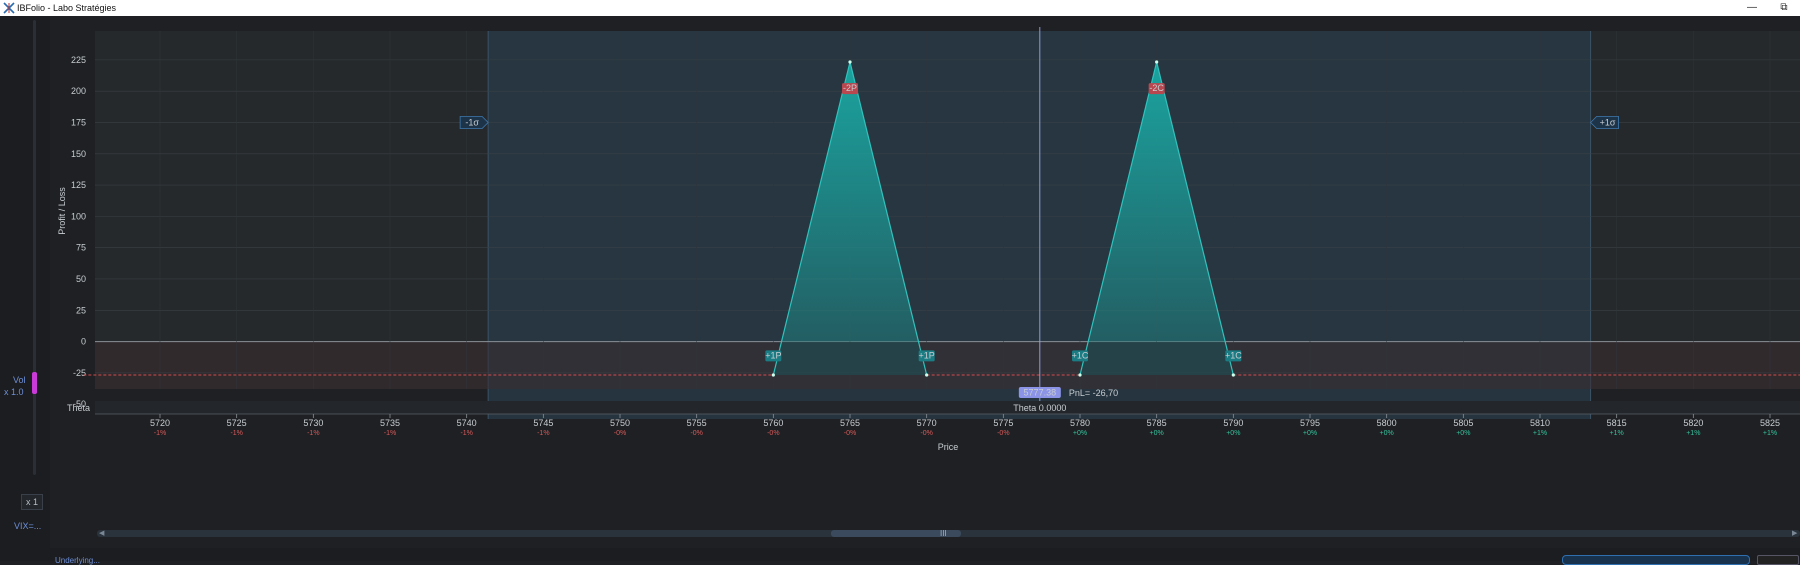 This screenshot has width=1800, height=565. What do you see at coordinates (850, 423) in the screenshot?
I see `x-tick-label: 5765` at bounding box center [850, 423].